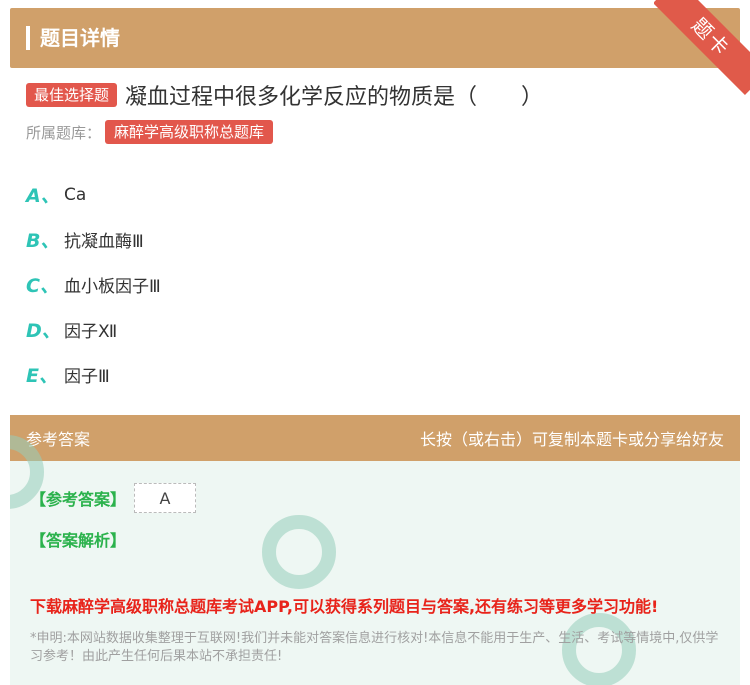  Describe the element at coordinates (165, 498) in the screenshot. I see `answer-value: A` at that location.